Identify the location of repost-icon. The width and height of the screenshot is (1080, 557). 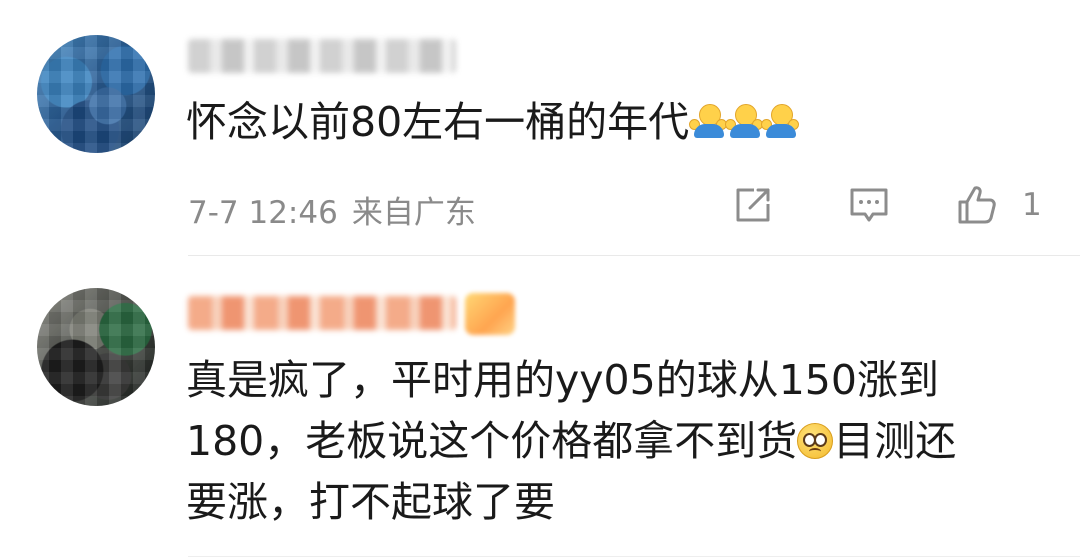
(753, 205).